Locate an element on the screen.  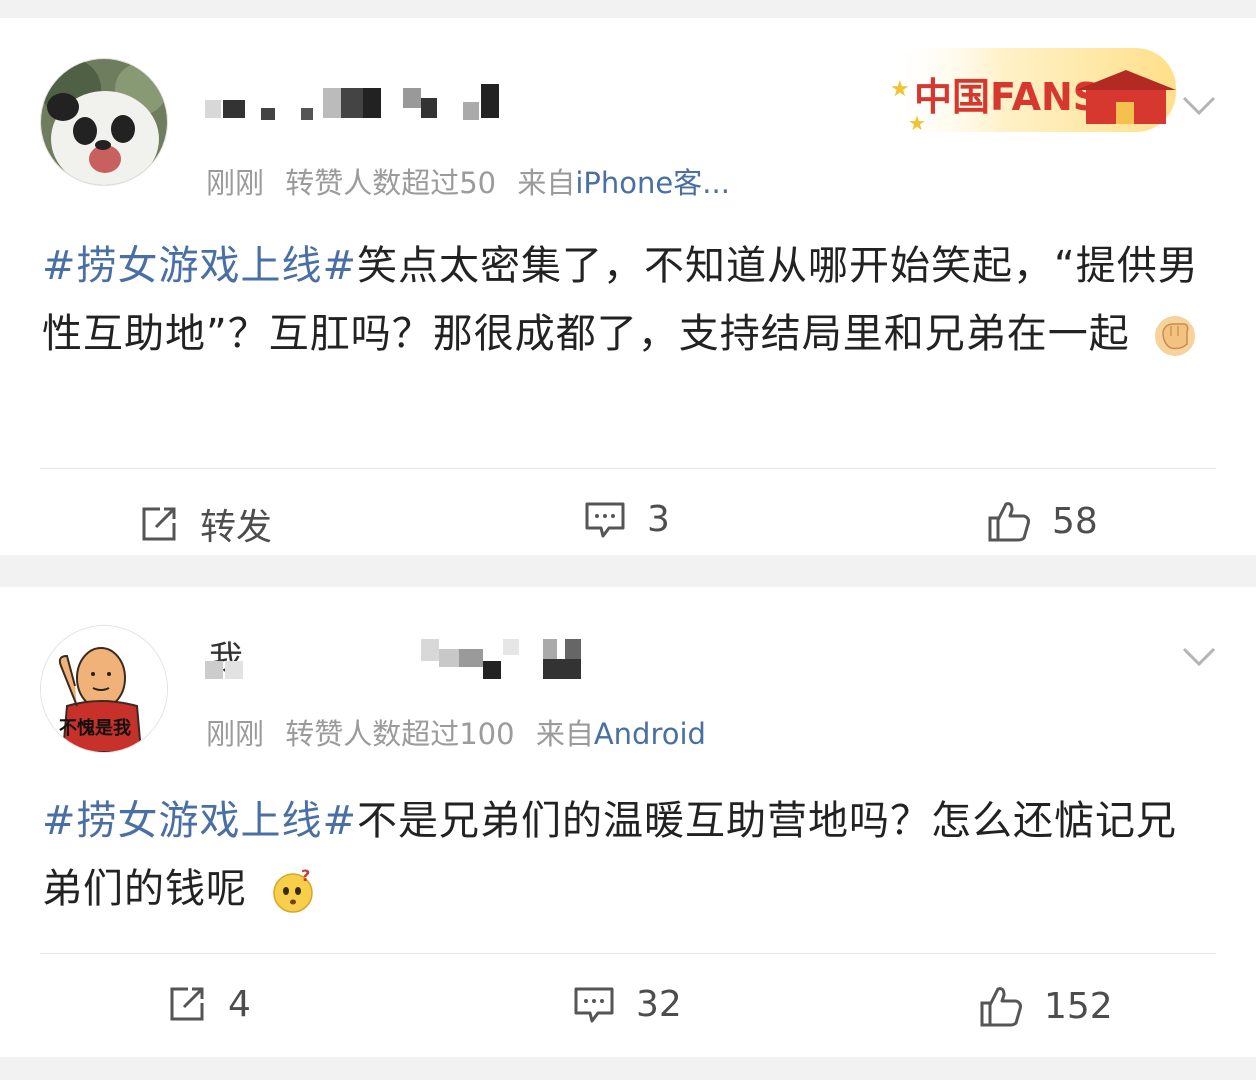
repost-button: 4 is located at coordinates (208, 1004).